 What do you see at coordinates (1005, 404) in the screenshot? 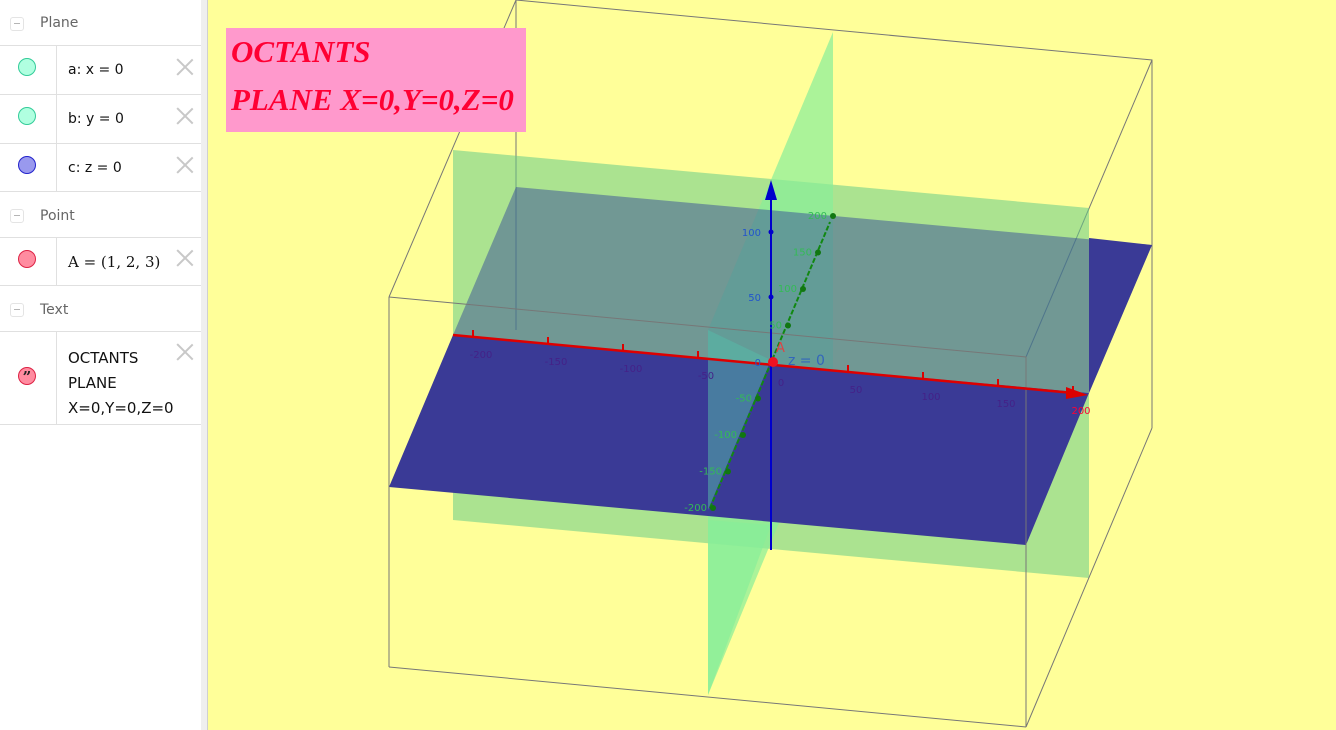
I see `x-tick-label: 150` at bounding box center [1005, 404].